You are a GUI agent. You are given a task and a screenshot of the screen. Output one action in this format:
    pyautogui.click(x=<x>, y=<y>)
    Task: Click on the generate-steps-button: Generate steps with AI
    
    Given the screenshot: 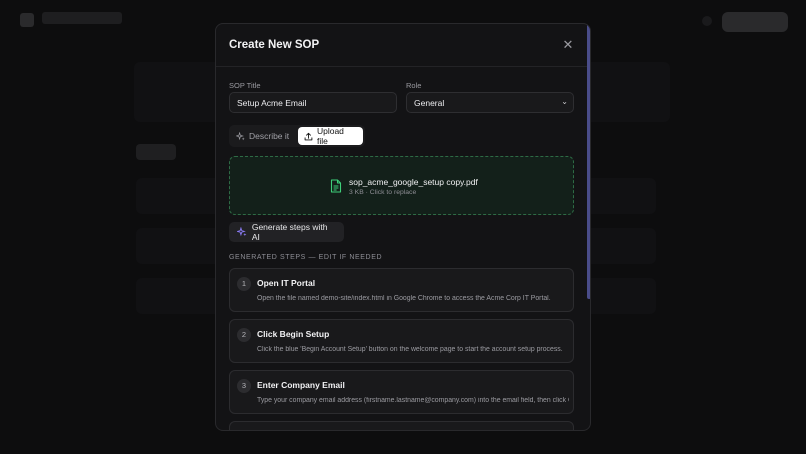 What is the action you would take?
    pyautogui.click(x=286, y=232)
    